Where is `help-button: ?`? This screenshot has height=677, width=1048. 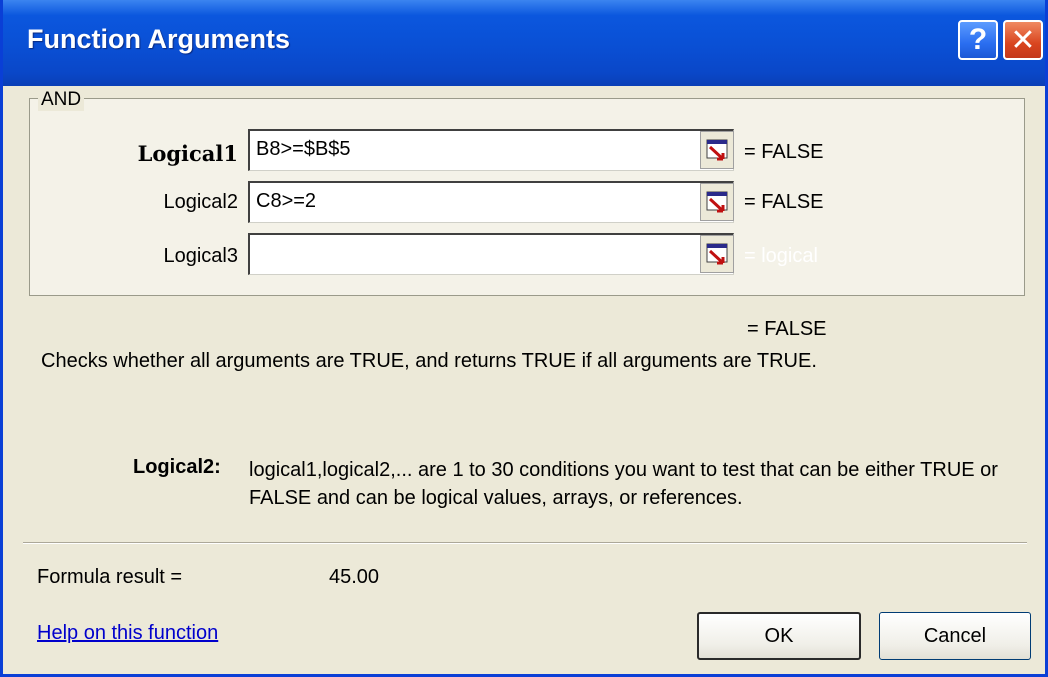 help-button: ? is located at coordinates (978, 40).